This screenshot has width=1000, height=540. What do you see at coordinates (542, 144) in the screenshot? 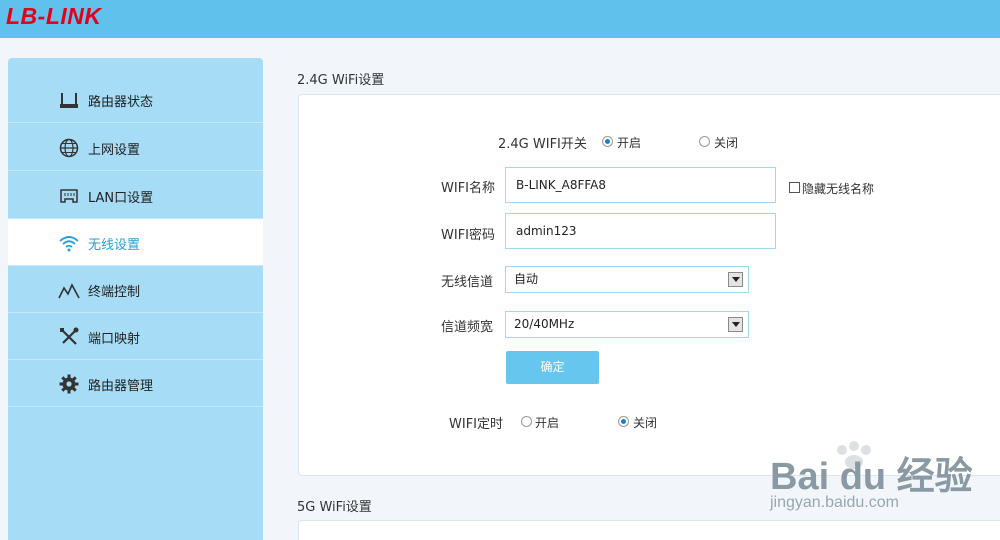
I see `wifi-switch-label: 2.4G WIFI开关` at bounding box center [542, 144].